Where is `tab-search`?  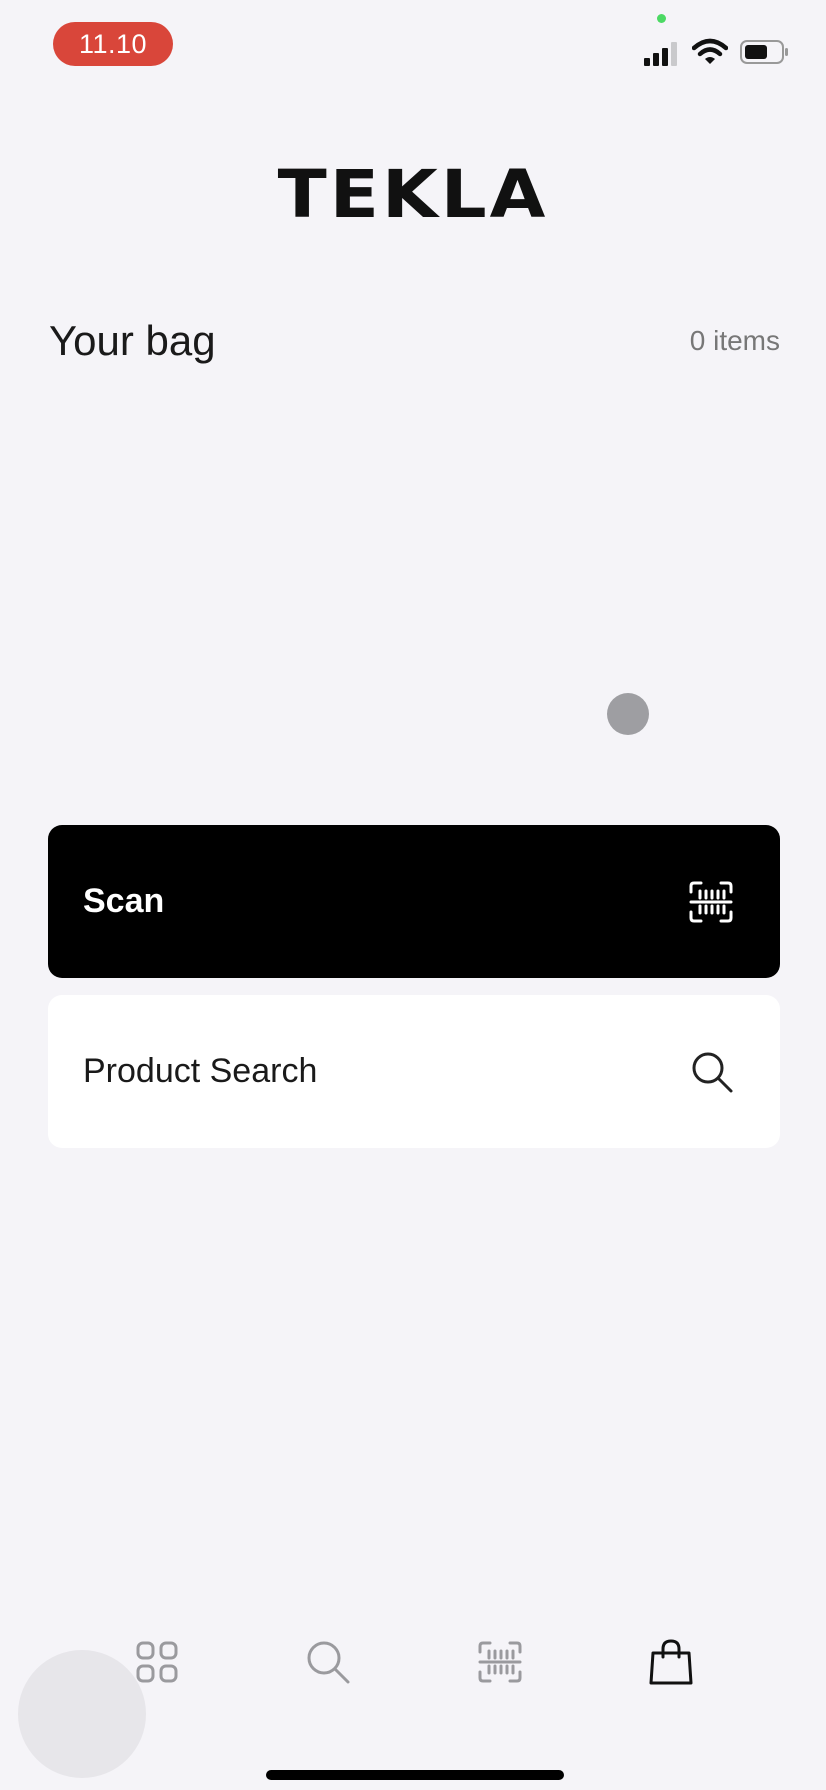 tab-search is located at coordinates (328, 1662).